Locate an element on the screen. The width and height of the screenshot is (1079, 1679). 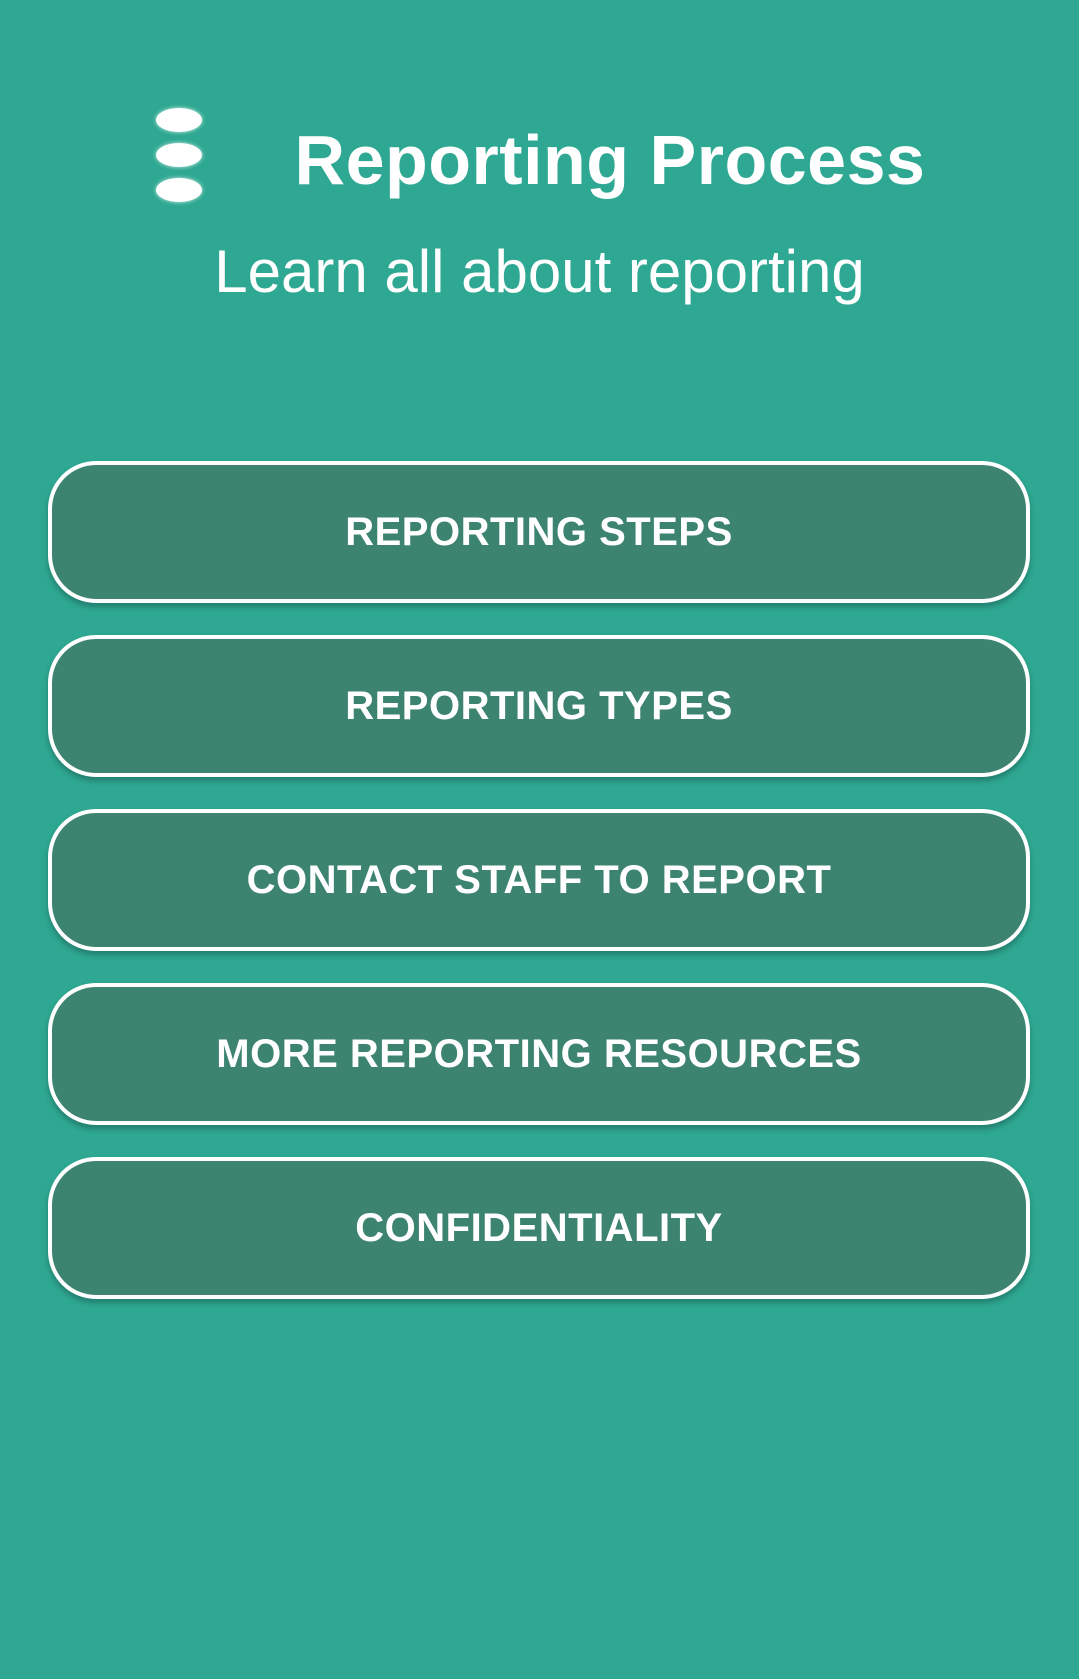
menu-option-label: REPORTING STEPS is located at coordinates (539, 531).